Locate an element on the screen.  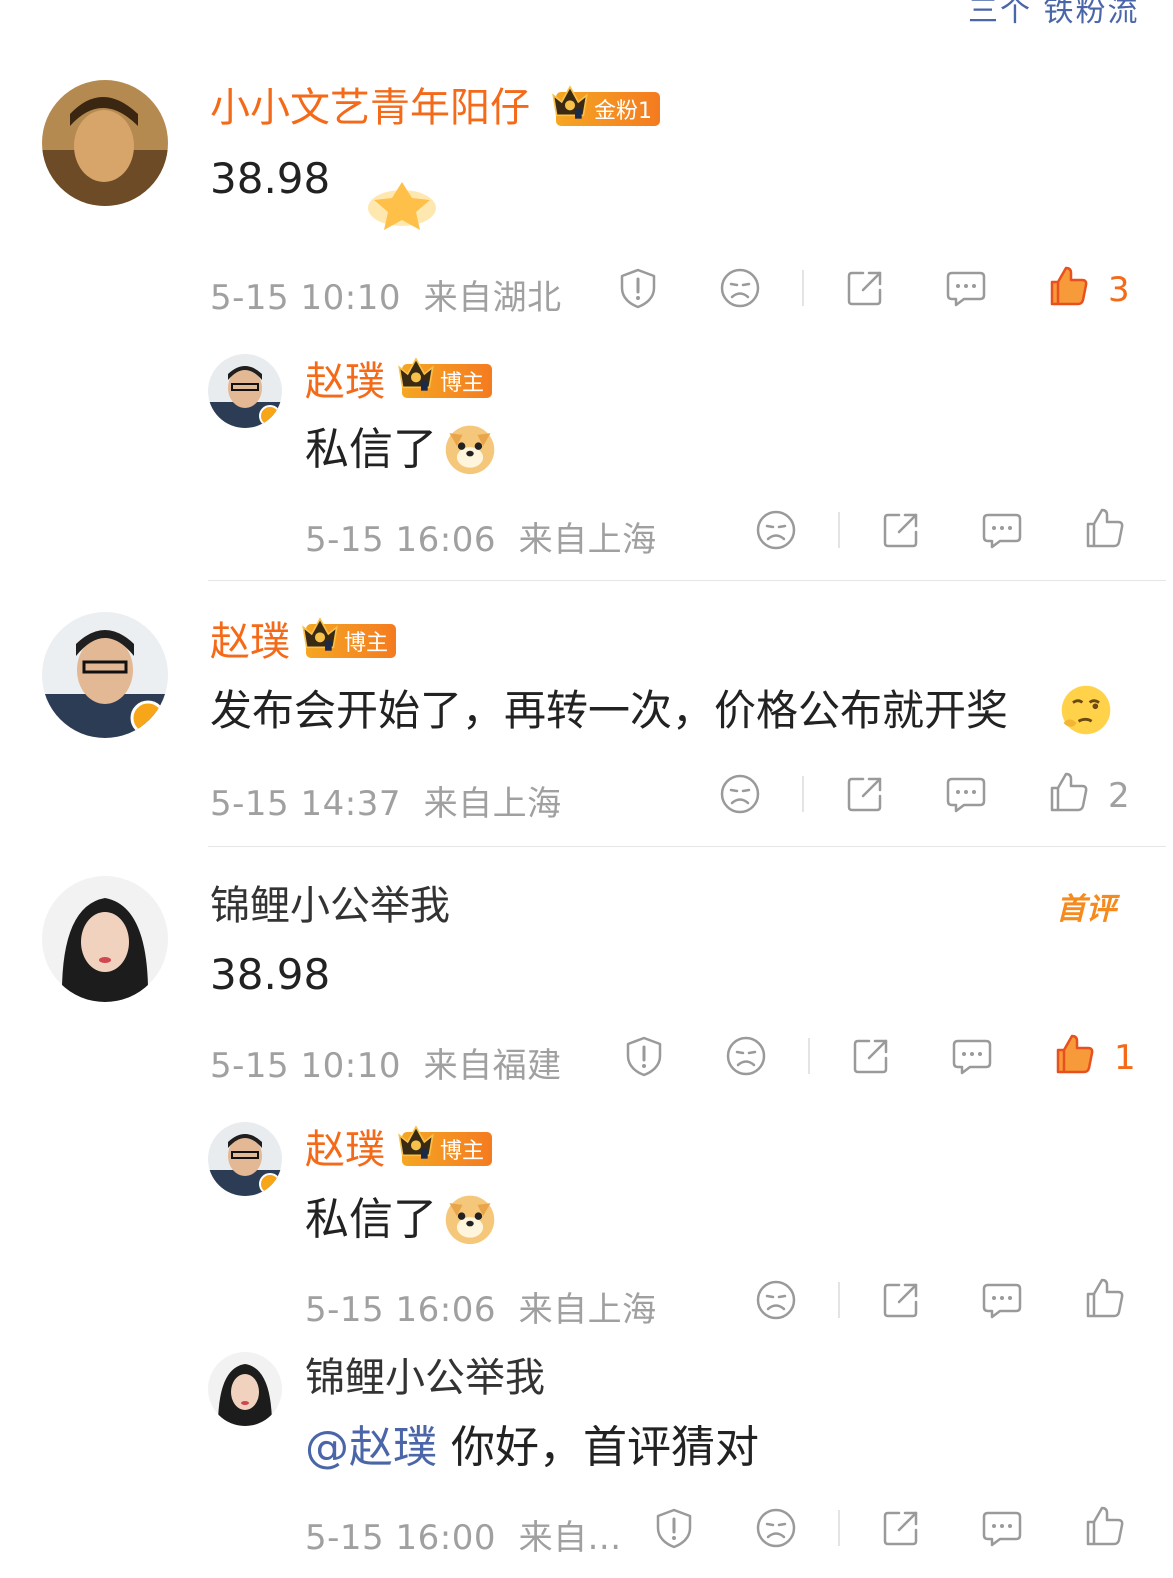
reply-text: @赵璞 你好，首评猜对 is located at coordinates (532, 1448).